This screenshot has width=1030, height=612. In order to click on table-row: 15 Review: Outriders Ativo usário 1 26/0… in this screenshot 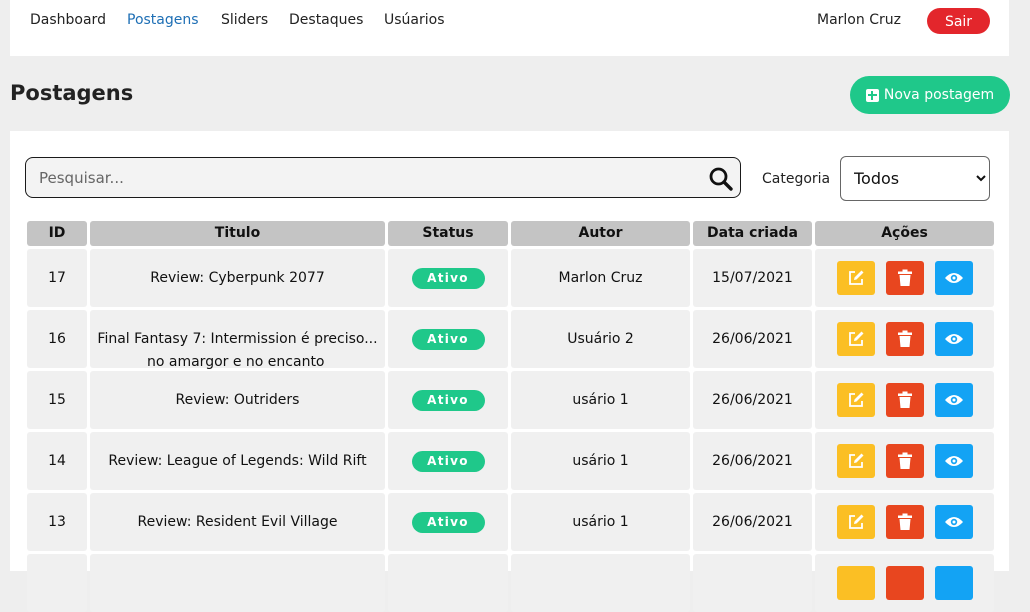, I will do `click(510, 400)`.